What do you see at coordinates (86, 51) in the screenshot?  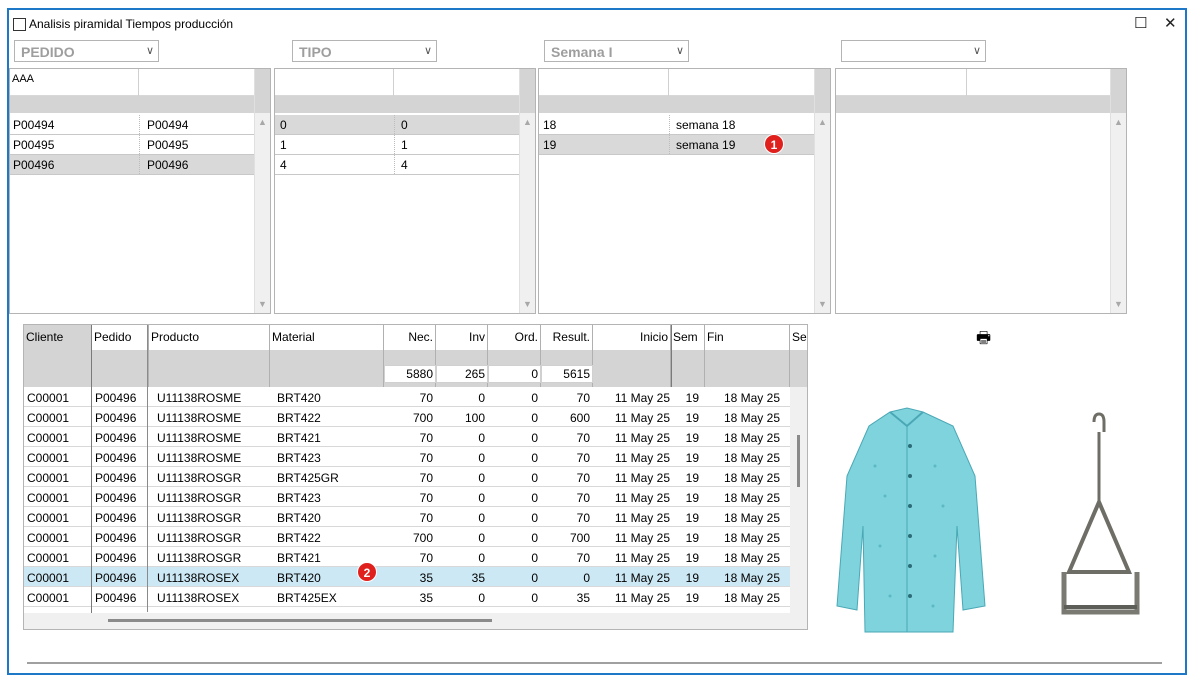 I see `filter-pedido: PEDIDO ∨` at bounding box center [86, 51].